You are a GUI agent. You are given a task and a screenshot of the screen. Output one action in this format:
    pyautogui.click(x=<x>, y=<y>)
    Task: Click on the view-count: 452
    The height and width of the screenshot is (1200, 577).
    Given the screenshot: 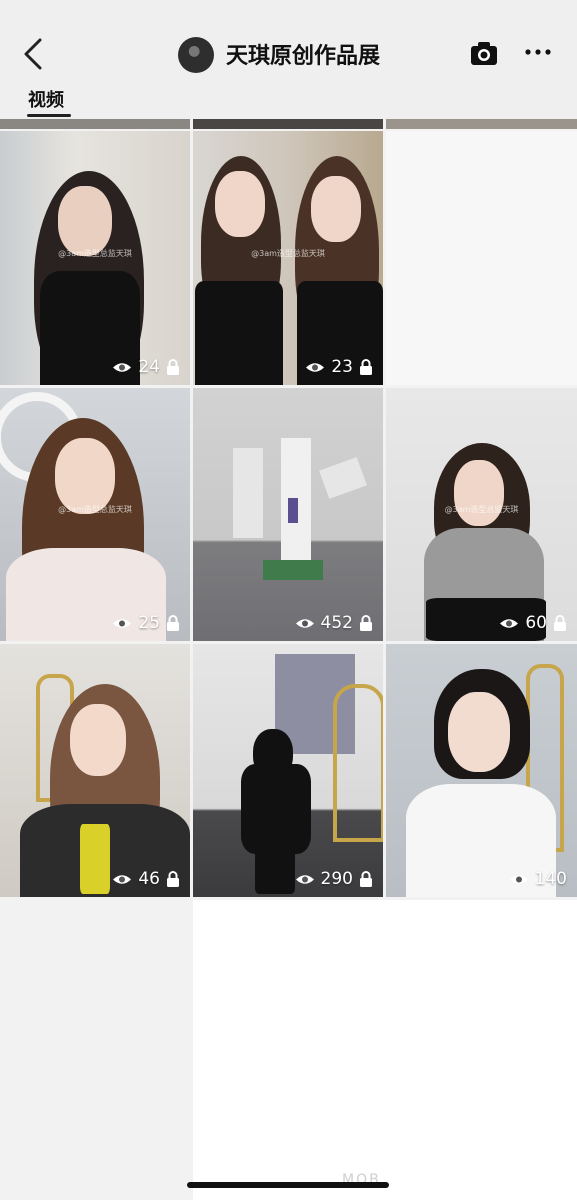 What is the action you would take?
    pyautogui.click(x=336, y=623)
    